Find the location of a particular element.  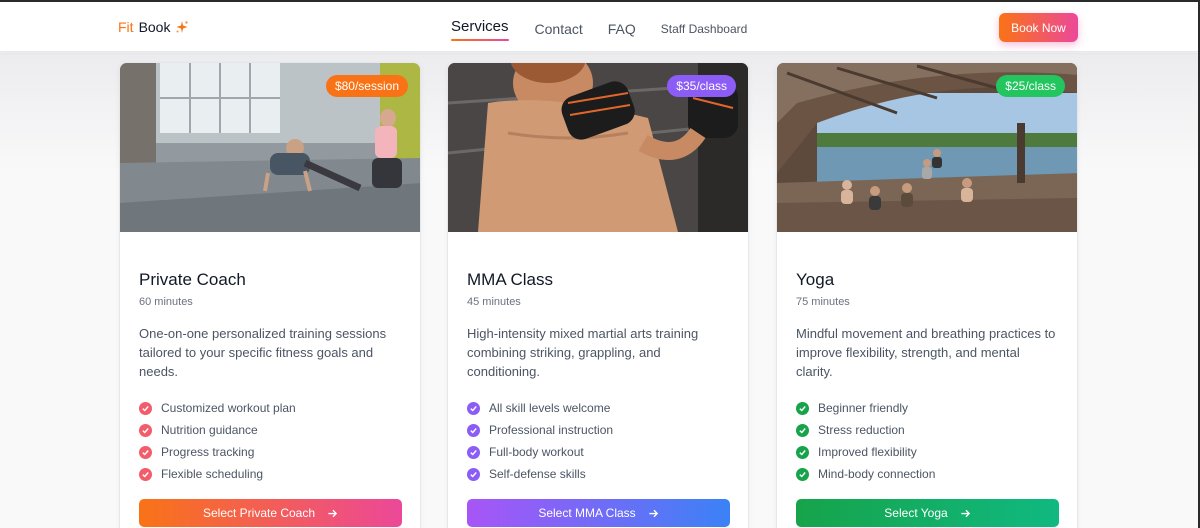

nav-services-link: Services is located at coordinates (480, 29).